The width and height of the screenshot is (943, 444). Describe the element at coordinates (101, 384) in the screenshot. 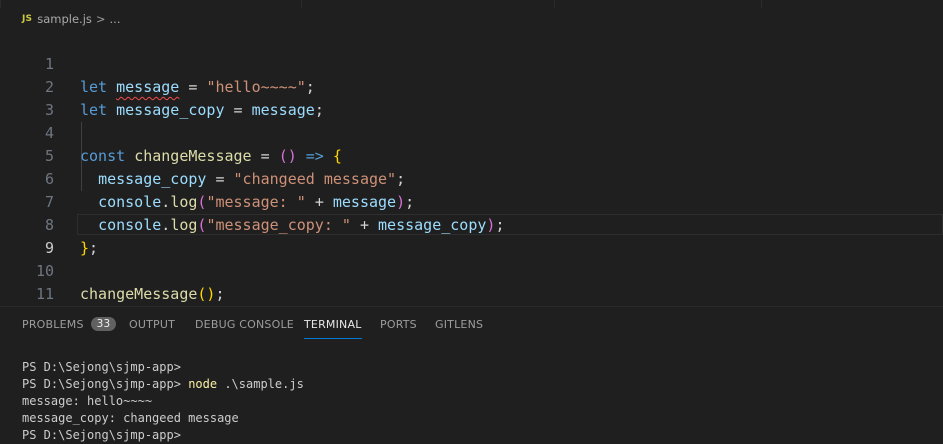

I see `terminal-prompt: PS D:\Sejong\sjmp-app>` at that location.